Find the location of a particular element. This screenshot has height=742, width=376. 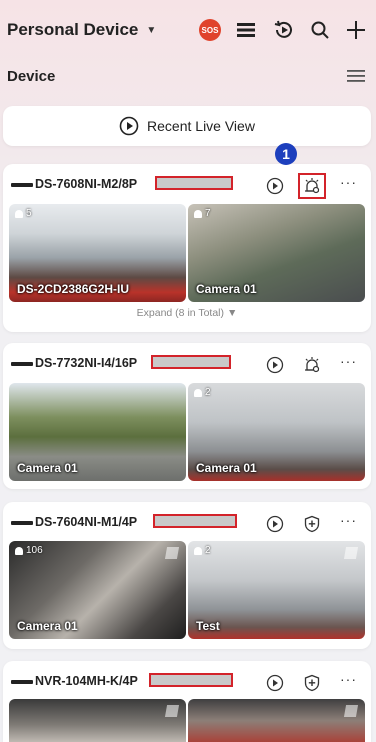

annotation-badge: 1 is located at coordinates (286, 154).